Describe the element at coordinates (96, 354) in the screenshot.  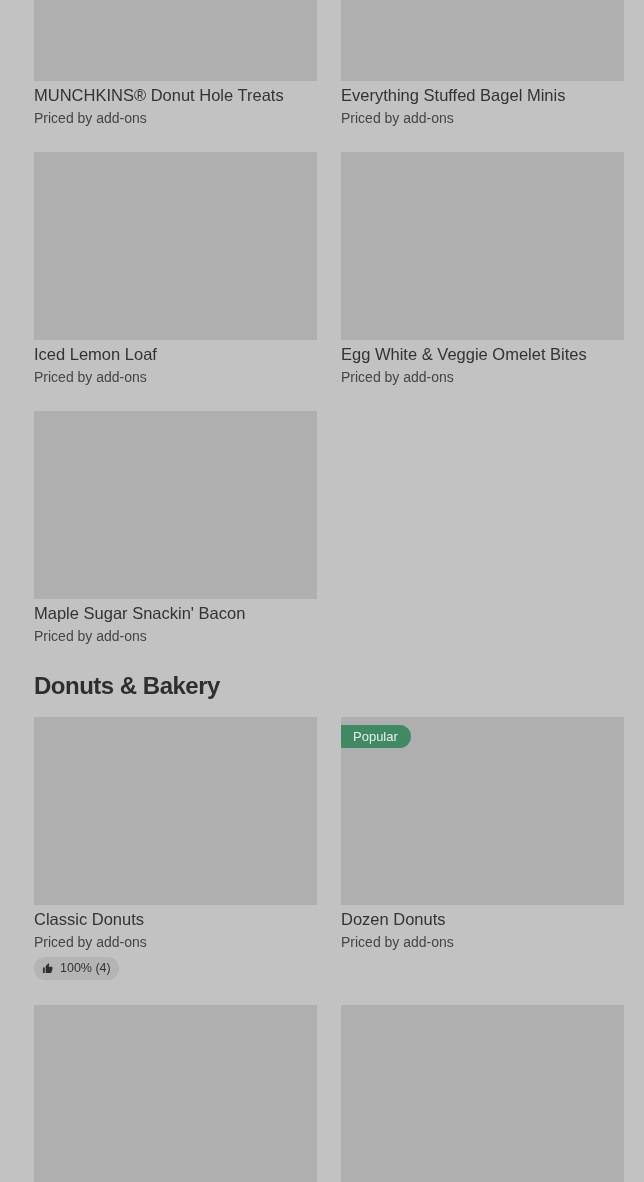
I see `item-title: Iced Lemon Loaf` at that location.